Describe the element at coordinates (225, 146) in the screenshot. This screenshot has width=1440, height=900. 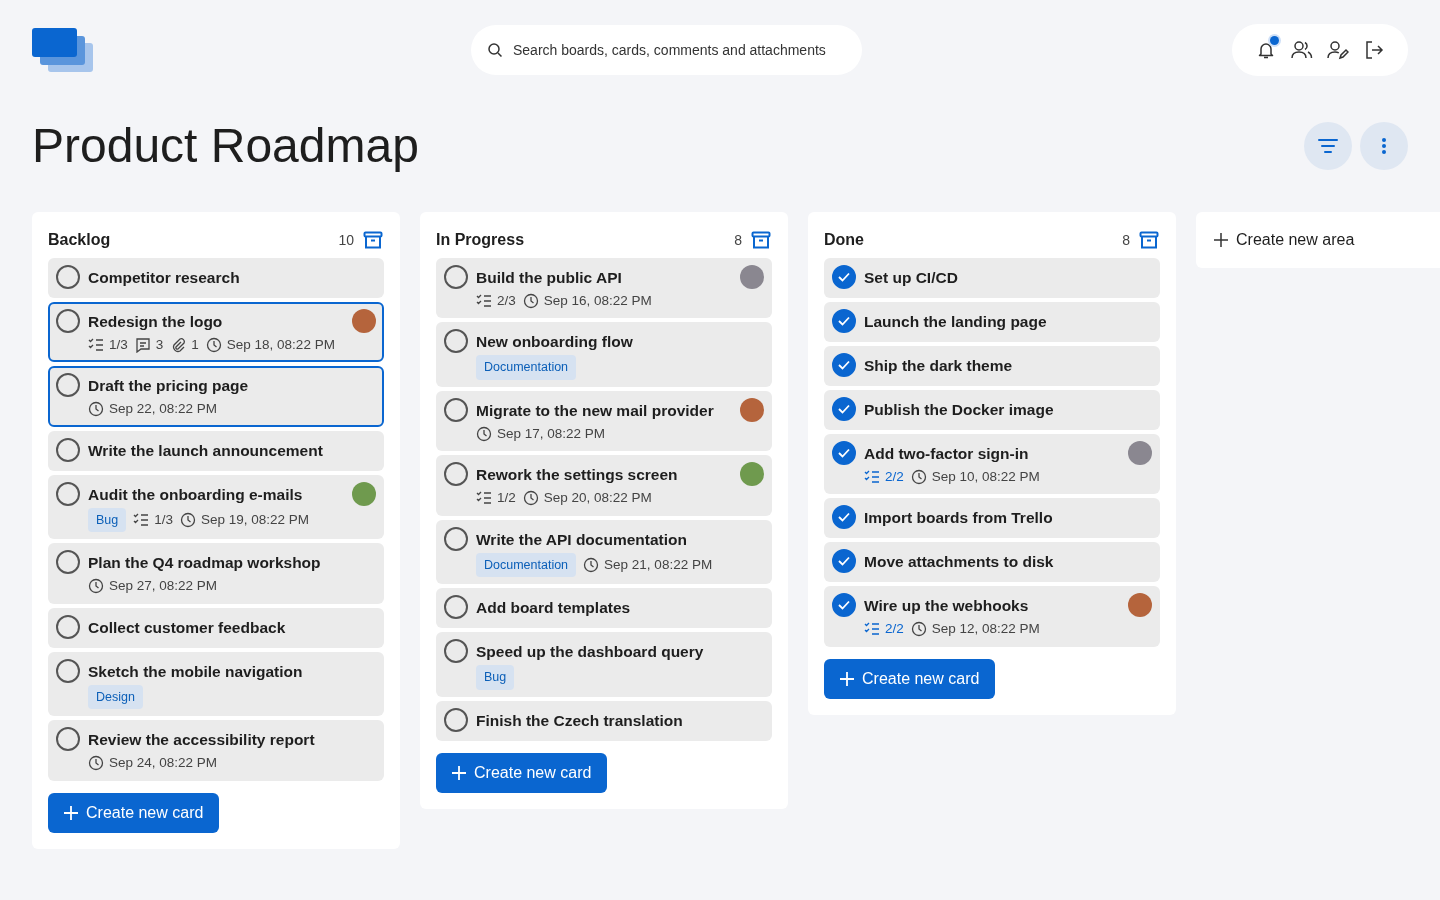
I see `board-title: Product Roadmap` at that location.